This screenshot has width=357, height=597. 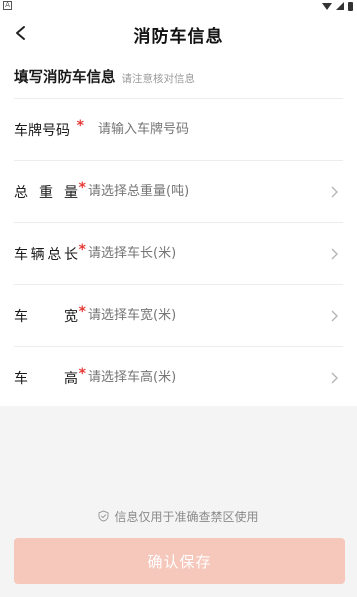 I want to click on header: 消防车信息, so click(x=178, y=33).